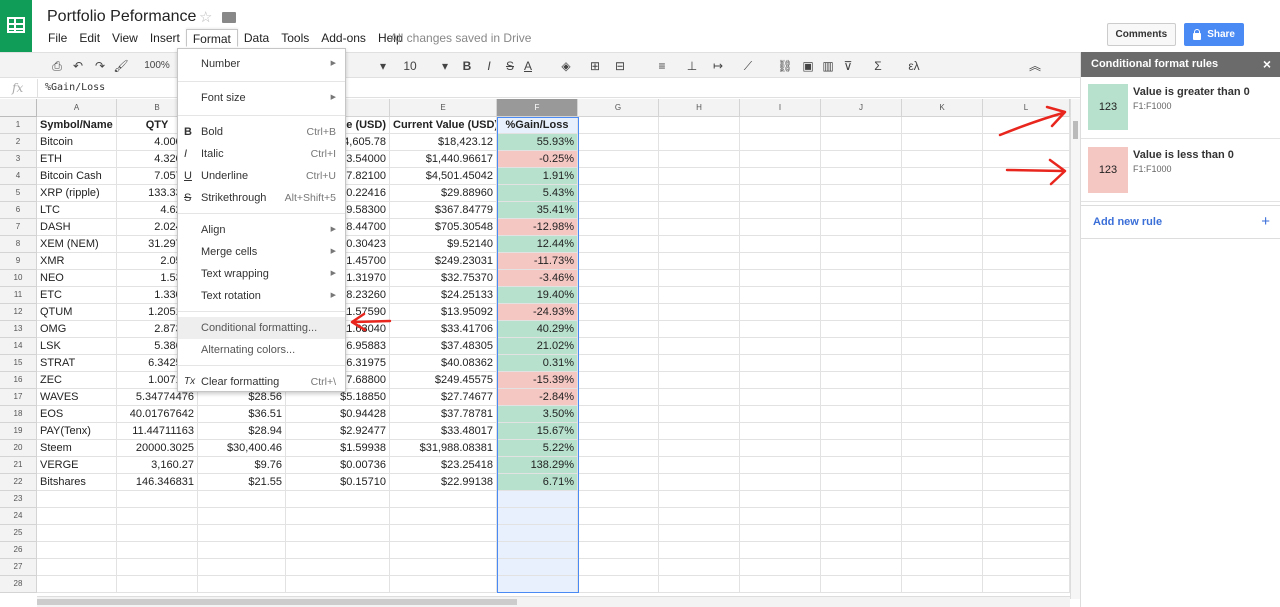 The image size is (1280, 607). What do you see at coordinates (338, 482) in the screenshot?
I see `data-cell: $0.15710` at bounding box center [338, 482].